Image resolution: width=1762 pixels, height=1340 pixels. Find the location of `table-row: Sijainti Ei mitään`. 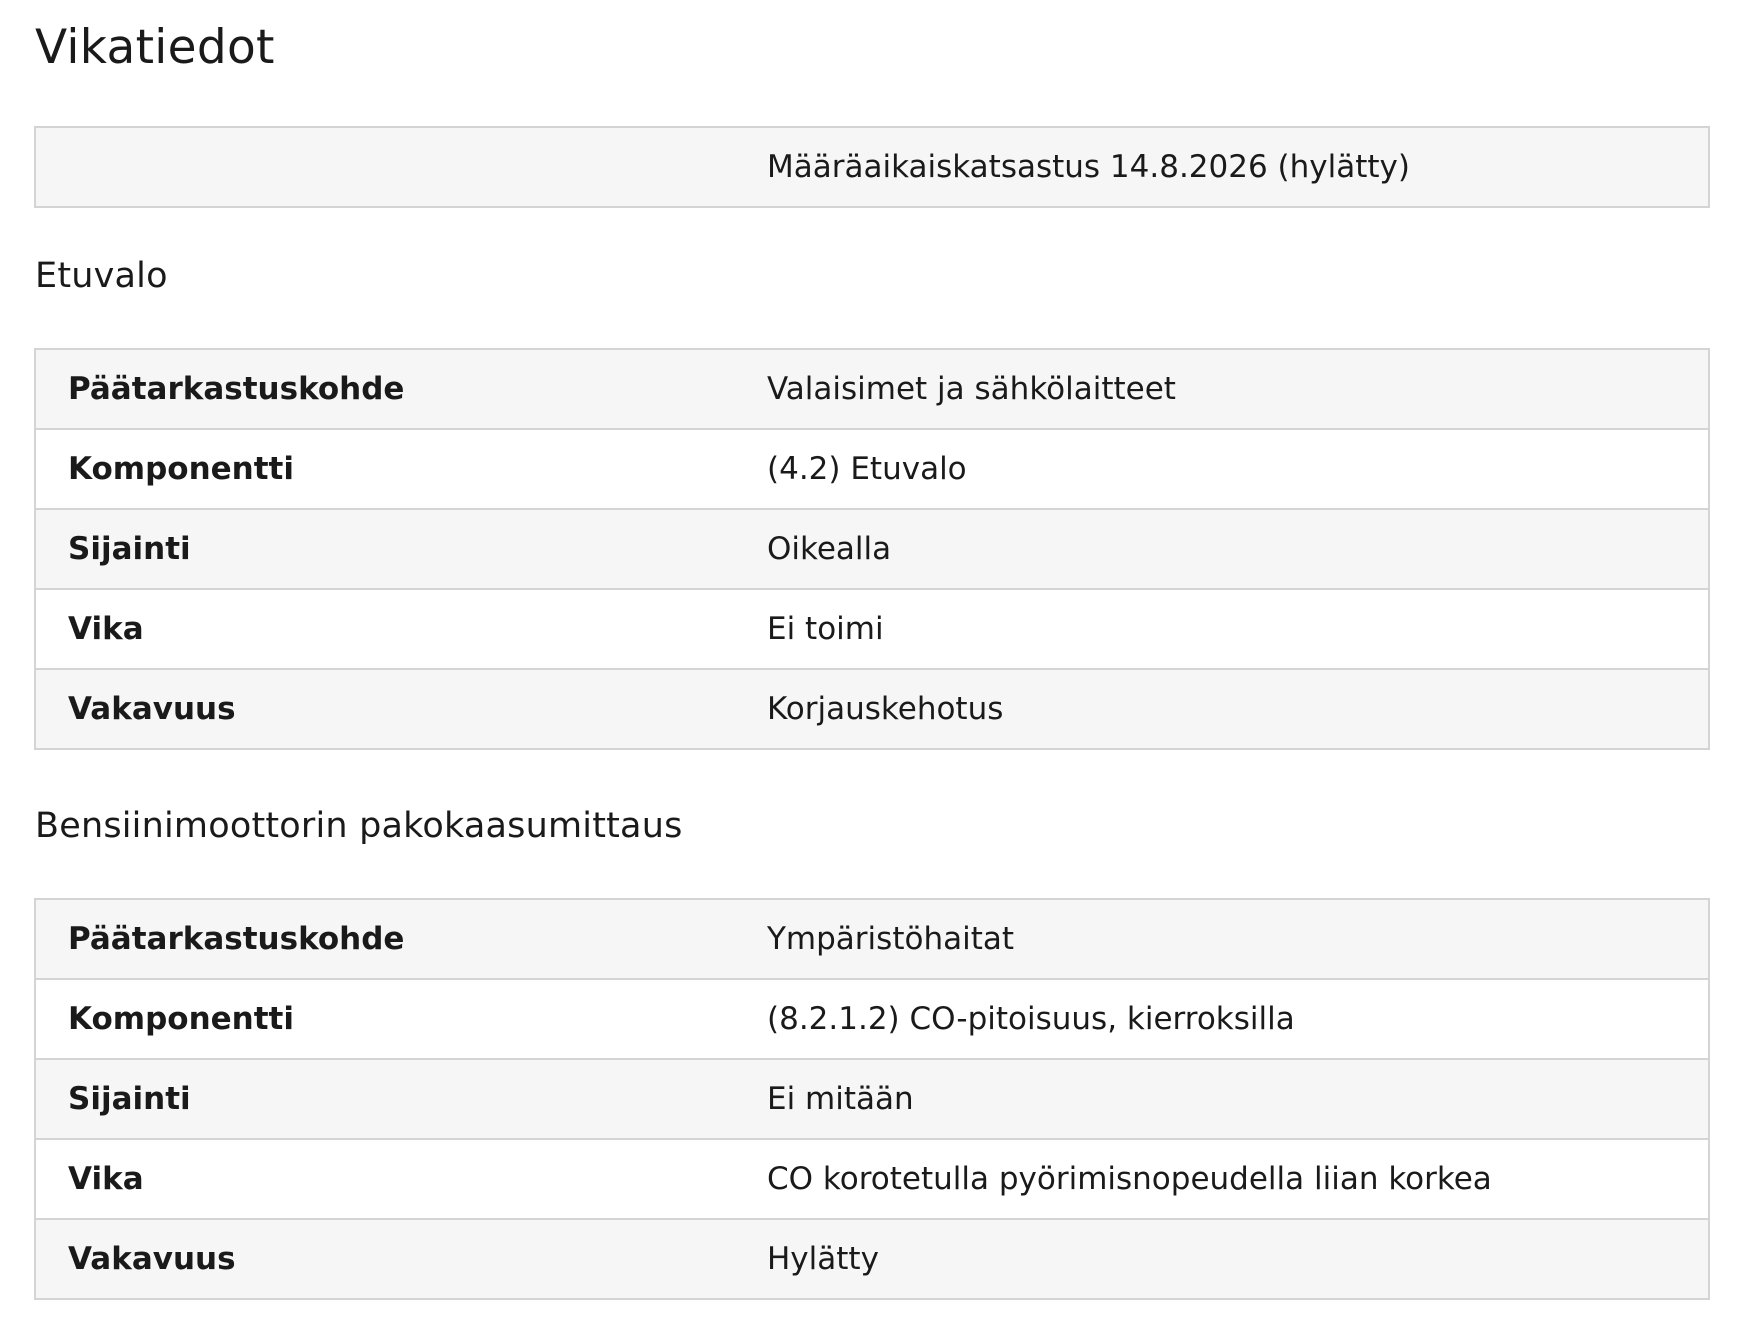

table-row: Sijainti Ei mitään is located at coordinates (872, 1098).